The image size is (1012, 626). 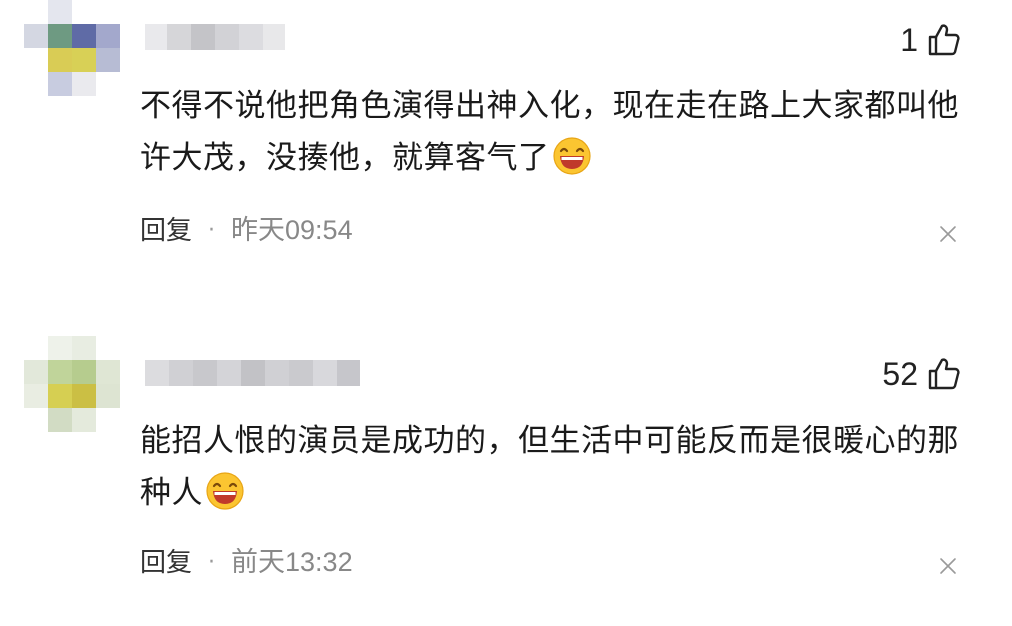 I want to click on like-count: 52, so click(x=900, y=374).